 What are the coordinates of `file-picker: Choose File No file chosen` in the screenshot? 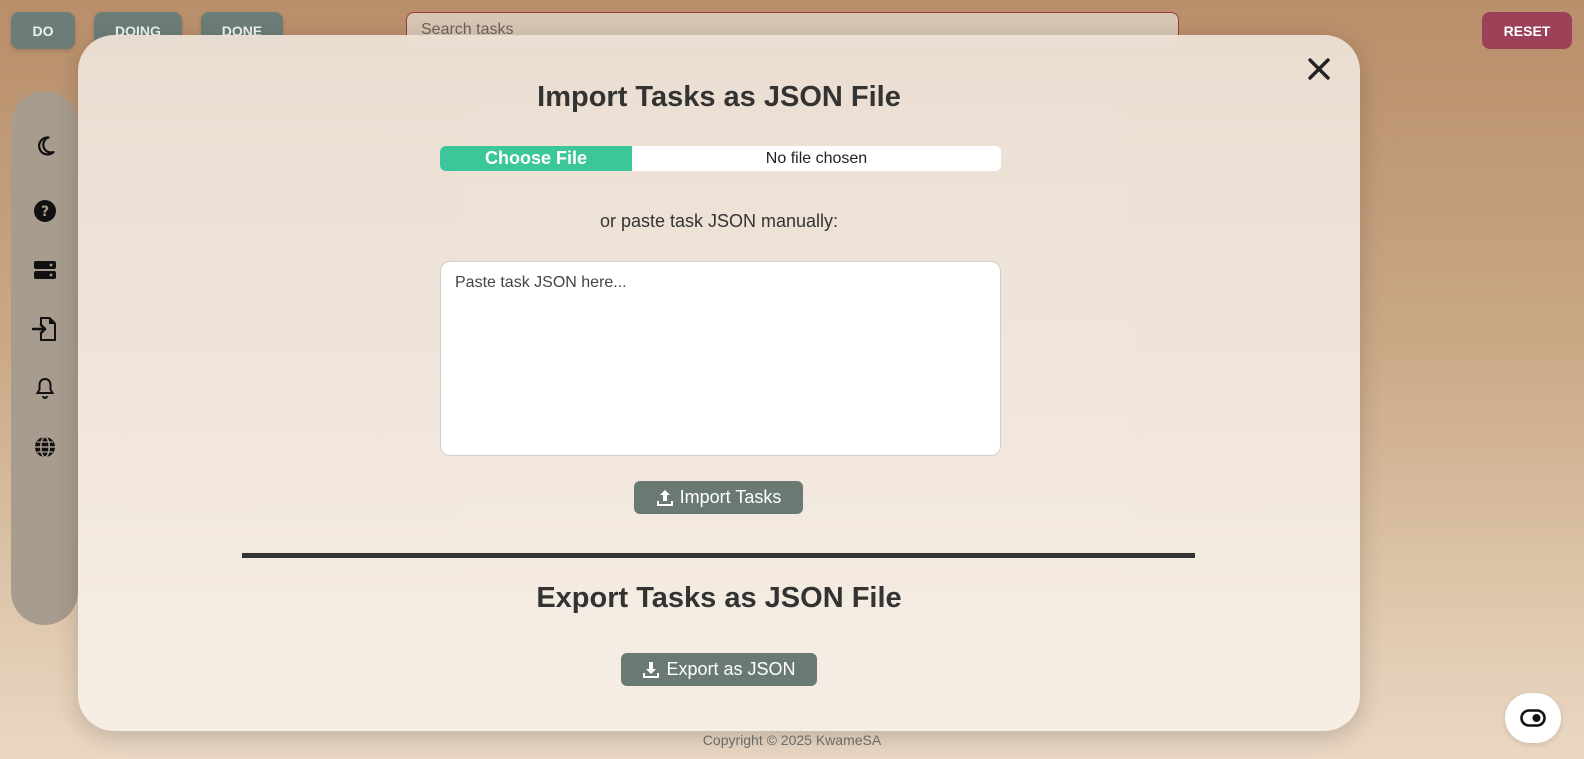 It's located at (720, 158).